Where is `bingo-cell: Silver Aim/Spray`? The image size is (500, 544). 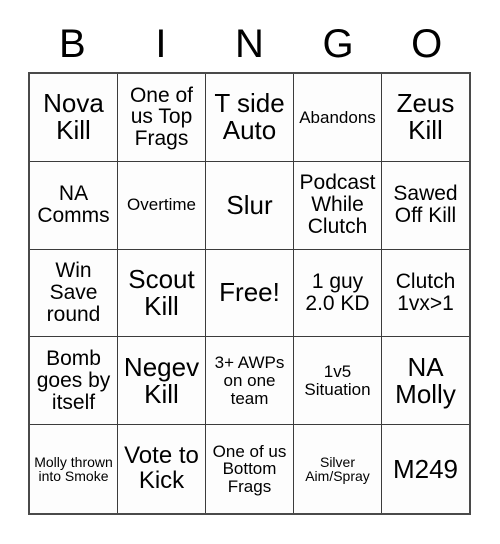 bingo-cell: Silver Aim/Spray is located at coordinates (338, 469).